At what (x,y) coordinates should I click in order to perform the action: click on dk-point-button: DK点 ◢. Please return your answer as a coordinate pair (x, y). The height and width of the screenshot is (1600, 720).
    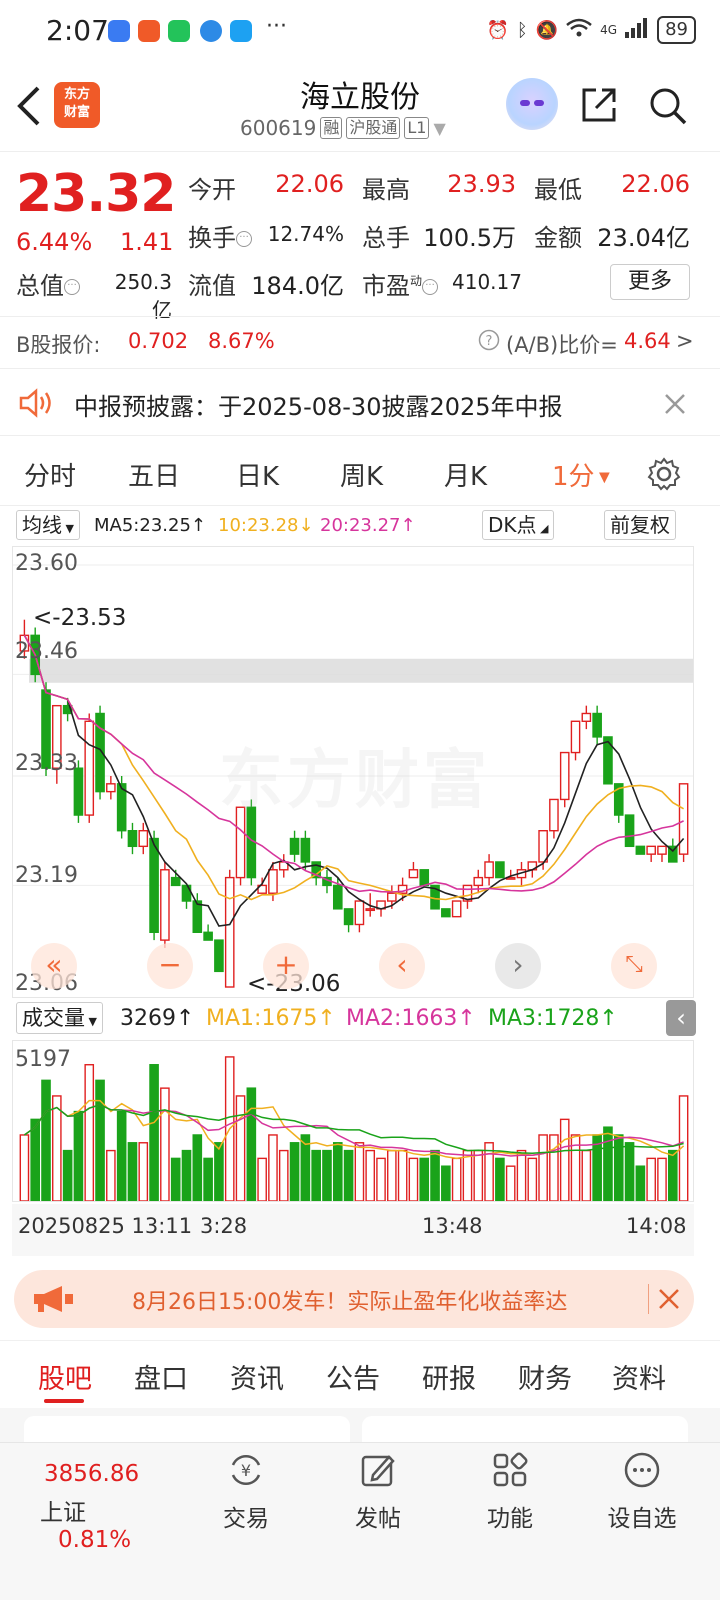
    Looking at the image, I should click on (518, 525).